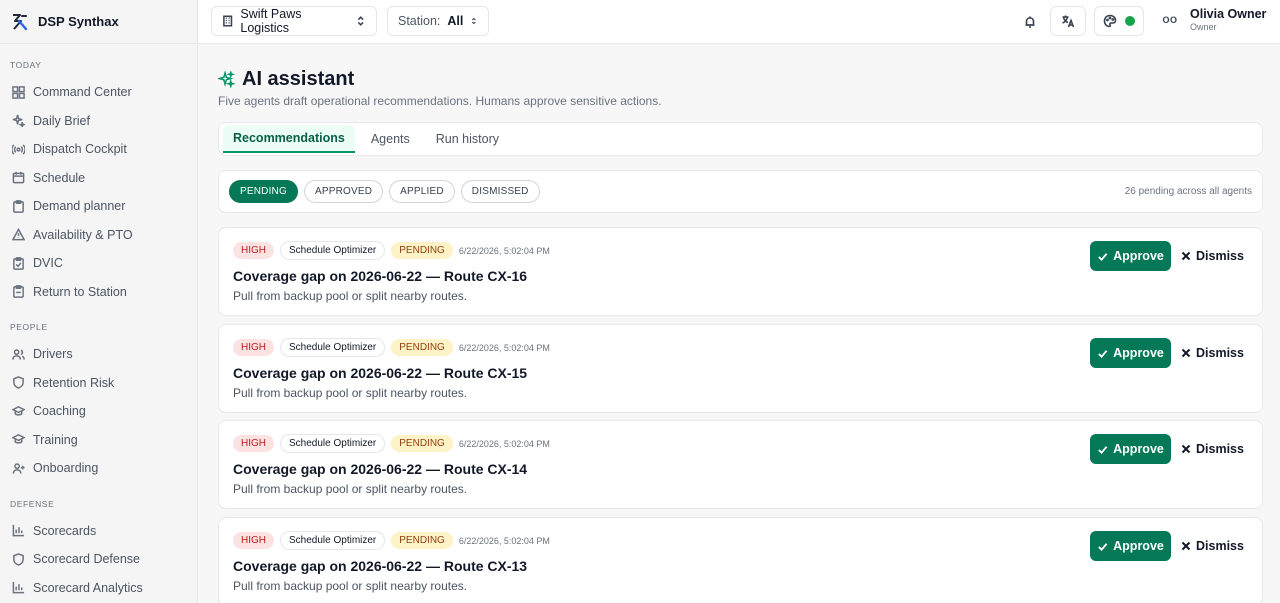 This screenshot has width=1280, height=603. I want to click on sidebar-item-scorecard-defense: Scorecard Defense, so click(98, 559).